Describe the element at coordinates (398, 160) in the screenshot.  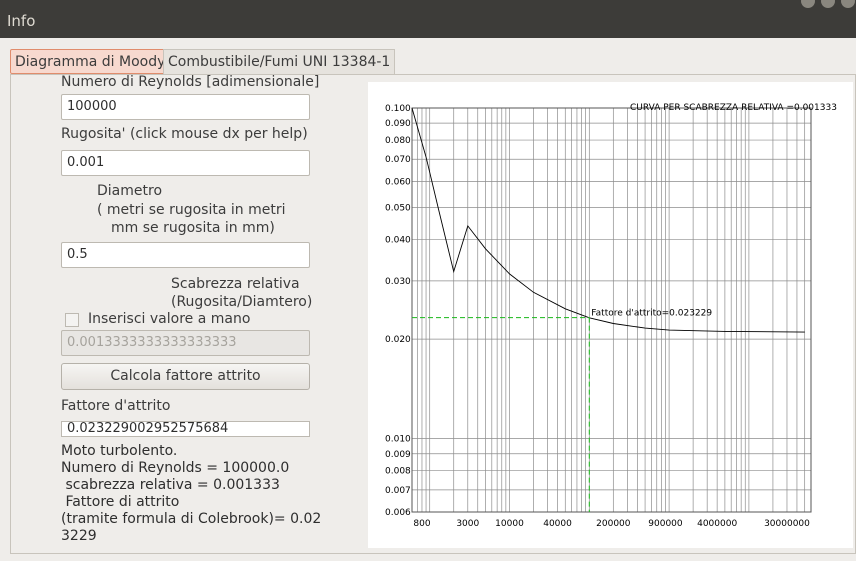
I see `y-tick-label: 0.070` at that location.